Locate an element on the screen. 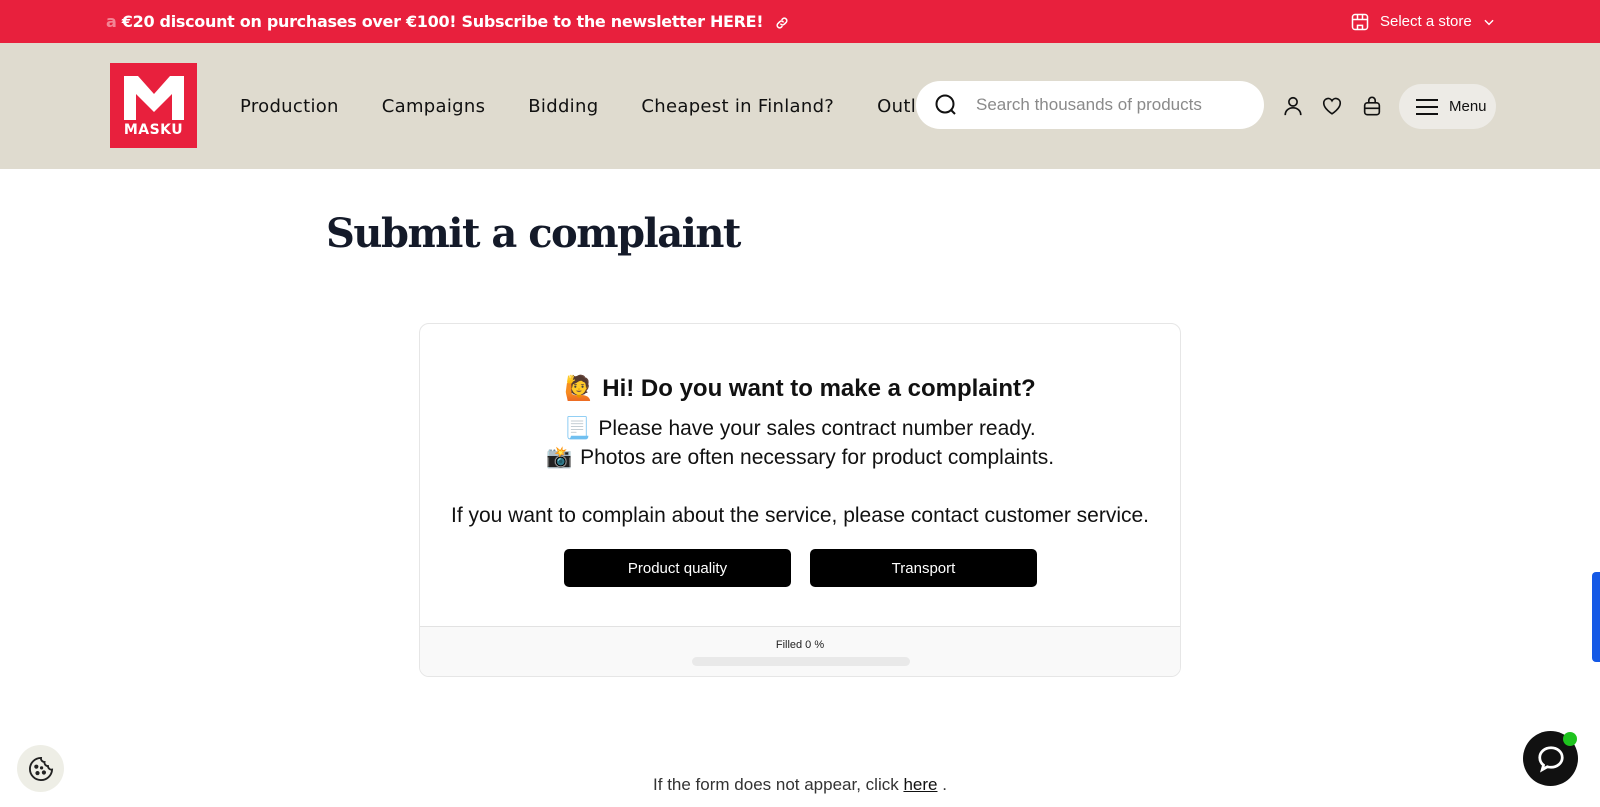 This screenshot has width=1600, height=807. cookie-settings-button is located at coordinates (40, 768).